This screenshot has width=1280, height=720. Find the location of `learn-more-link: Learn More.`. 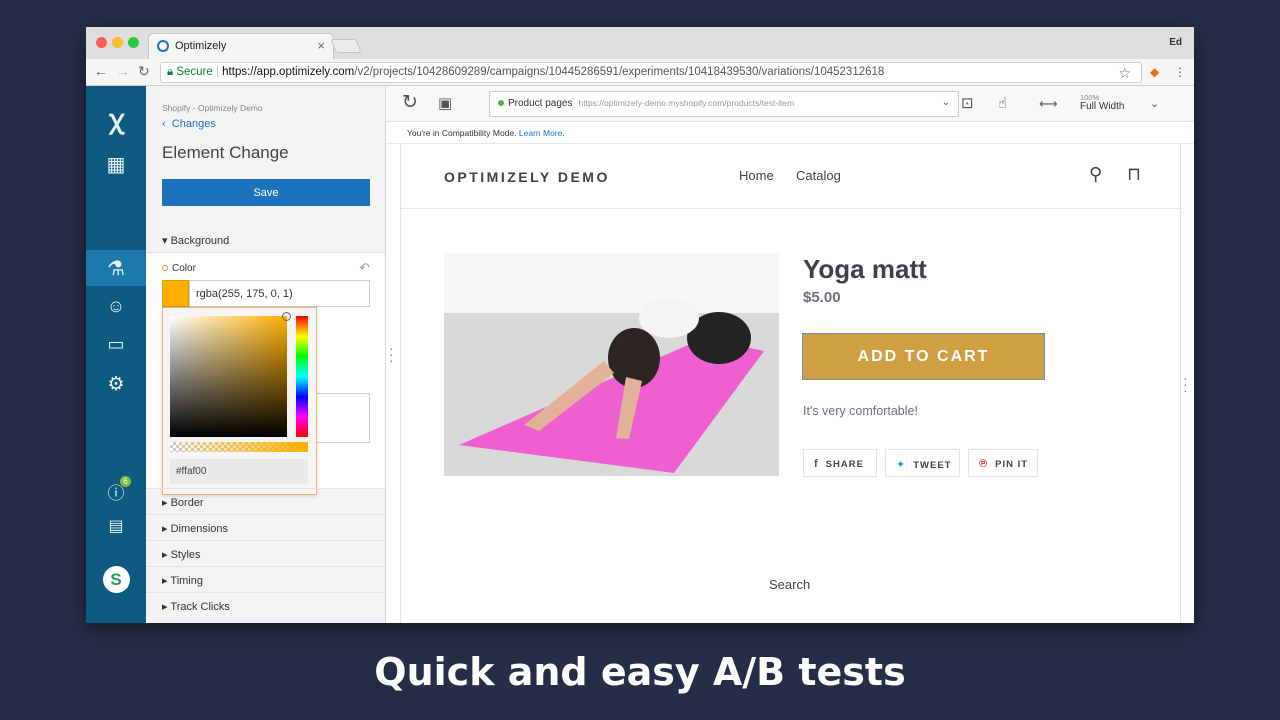

learn-more-link: Learn More. is located at coordinates (542, 133).